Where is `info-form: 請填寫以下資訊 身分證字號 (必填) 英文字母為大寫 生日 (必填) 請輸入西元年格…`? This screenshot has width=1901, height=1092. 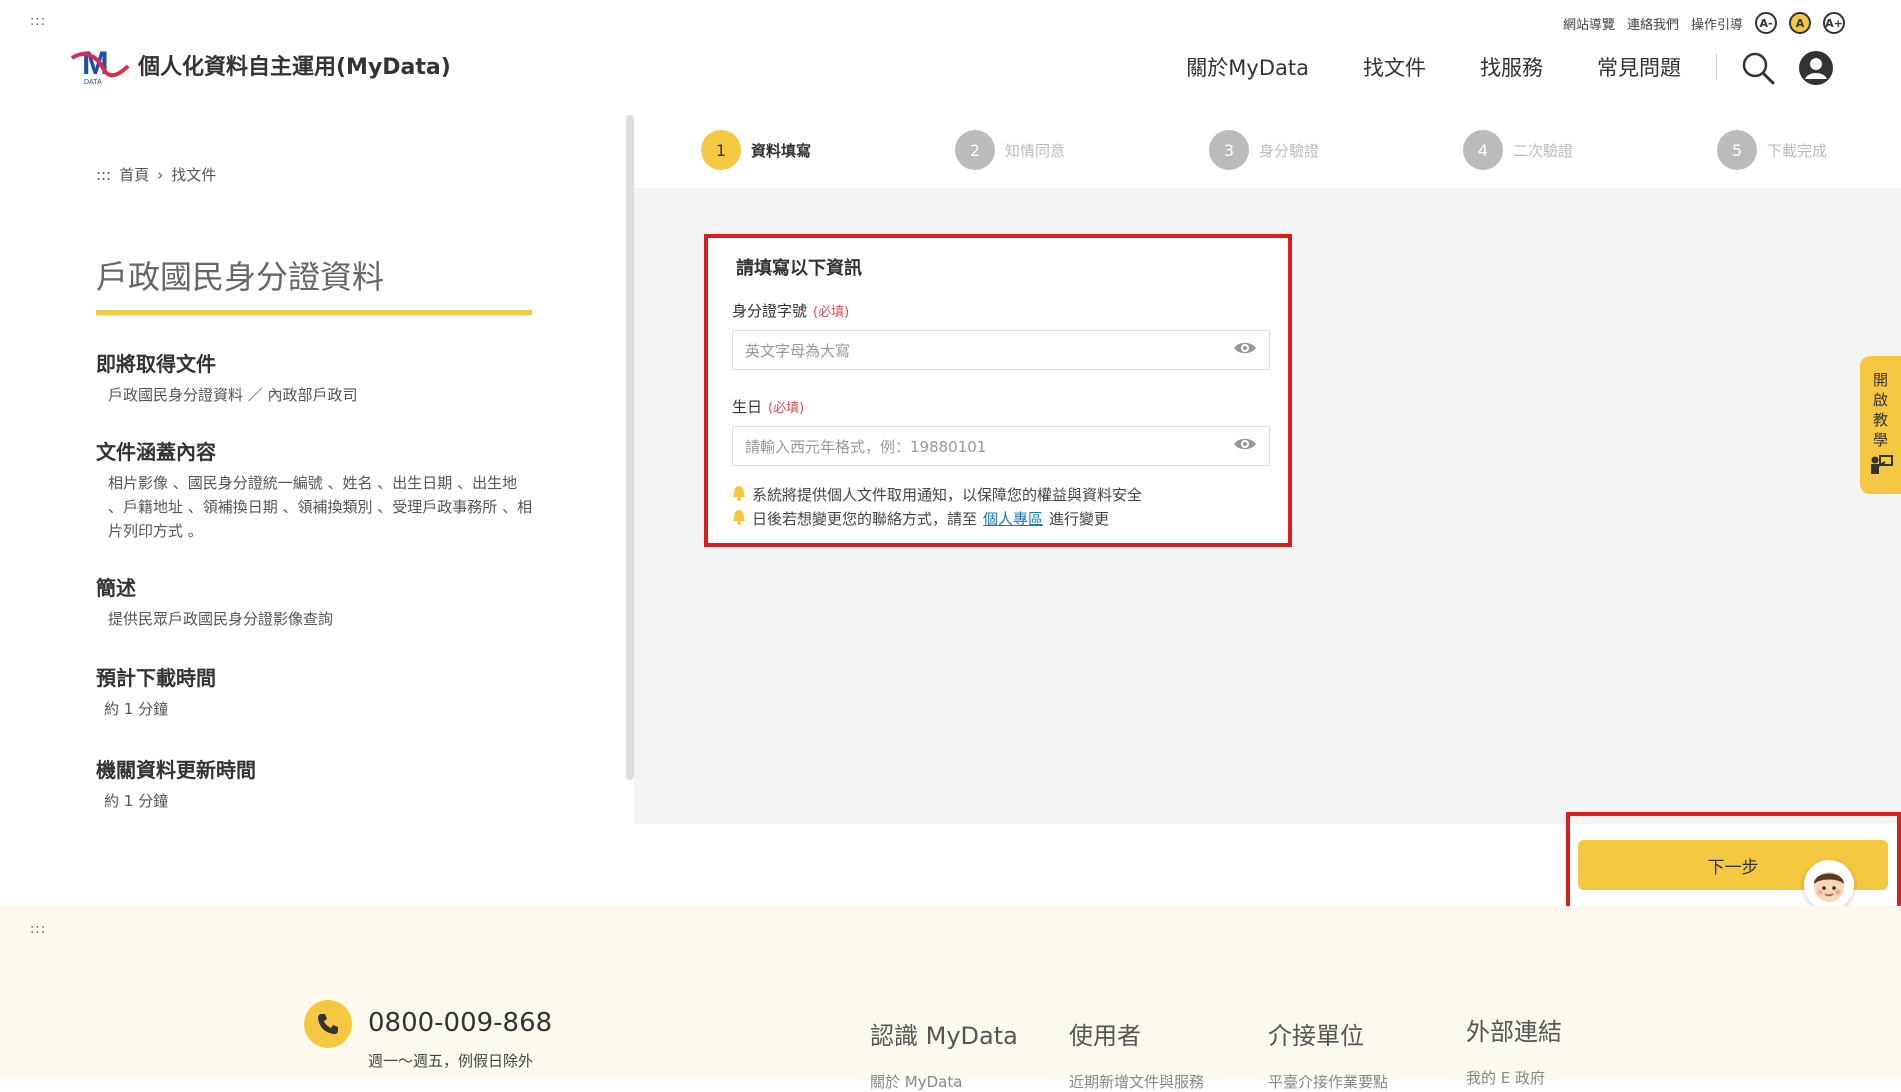
info-form: 請填寫以下資訊 身分證字號 (必填) 英文字母為大寫 生日 (必填) 請輸入西元年格… is located at coordinates (998, 390).